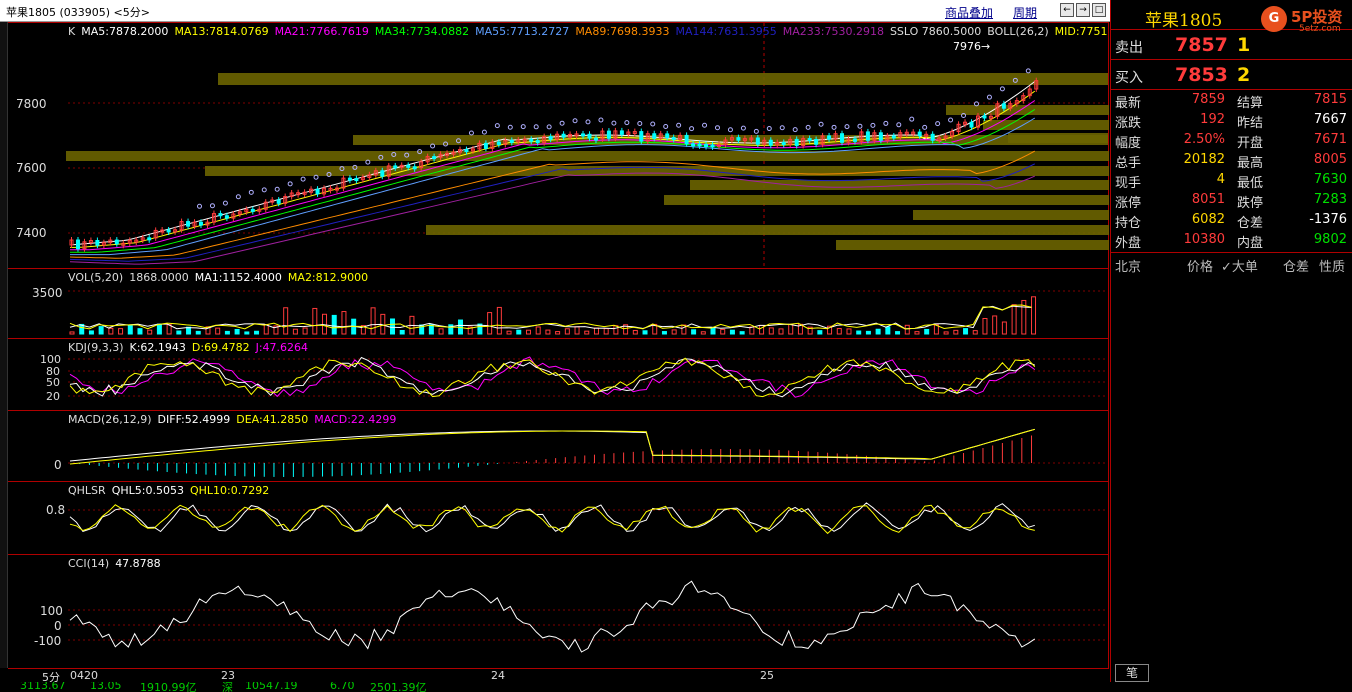 This screenshot has height=692, width=1352. What do you see at coordinates (1231, 120) in the screenshot?
I see `quote-row: 涨跌 192 昨结 7667` at bounding box center [1231, 120].